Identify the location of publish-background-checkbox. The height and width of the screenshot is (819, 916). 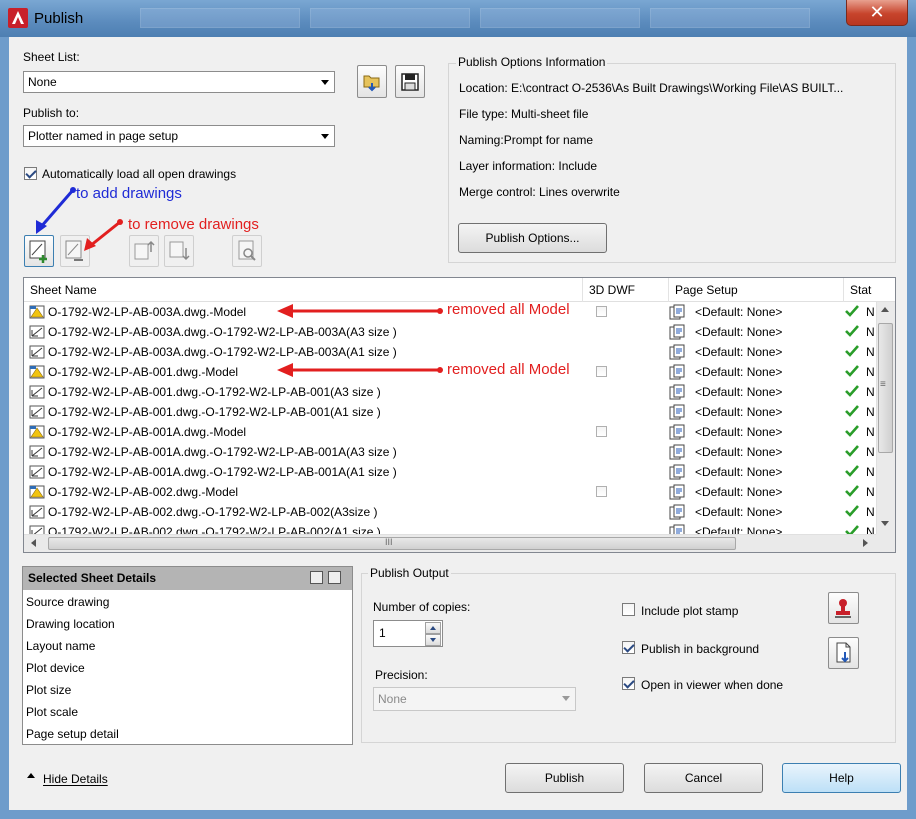
(628, 647).